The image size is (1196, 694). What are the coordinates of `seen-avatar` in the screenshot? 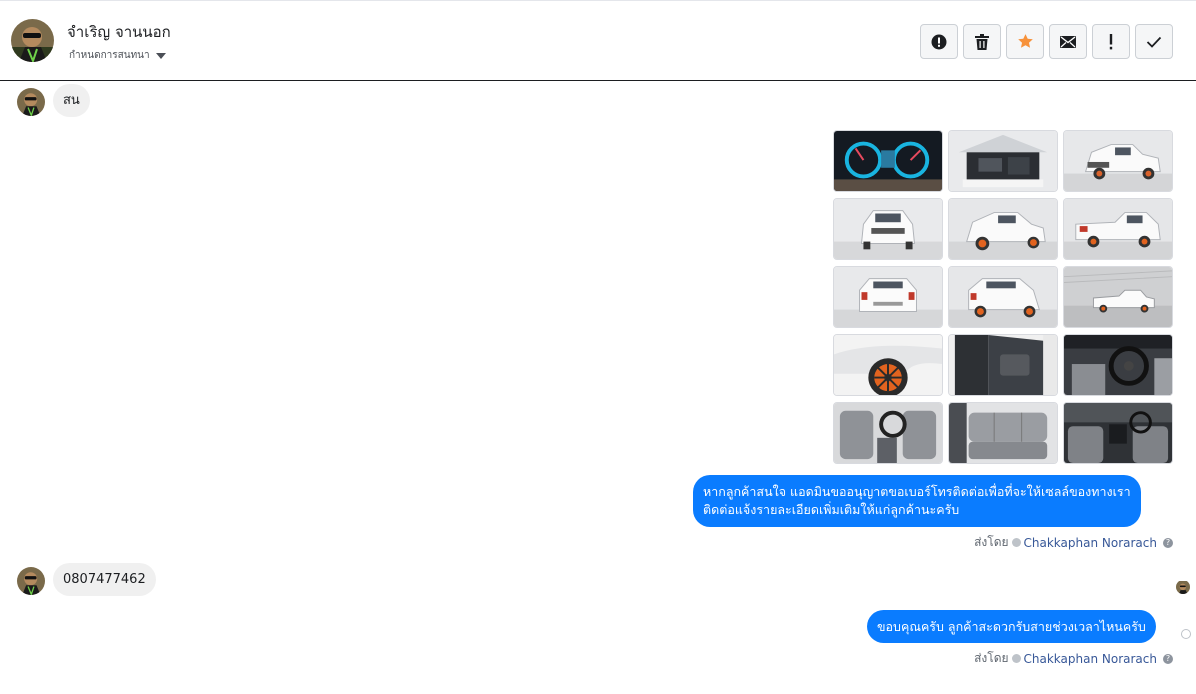 It's located at (1183, 587).